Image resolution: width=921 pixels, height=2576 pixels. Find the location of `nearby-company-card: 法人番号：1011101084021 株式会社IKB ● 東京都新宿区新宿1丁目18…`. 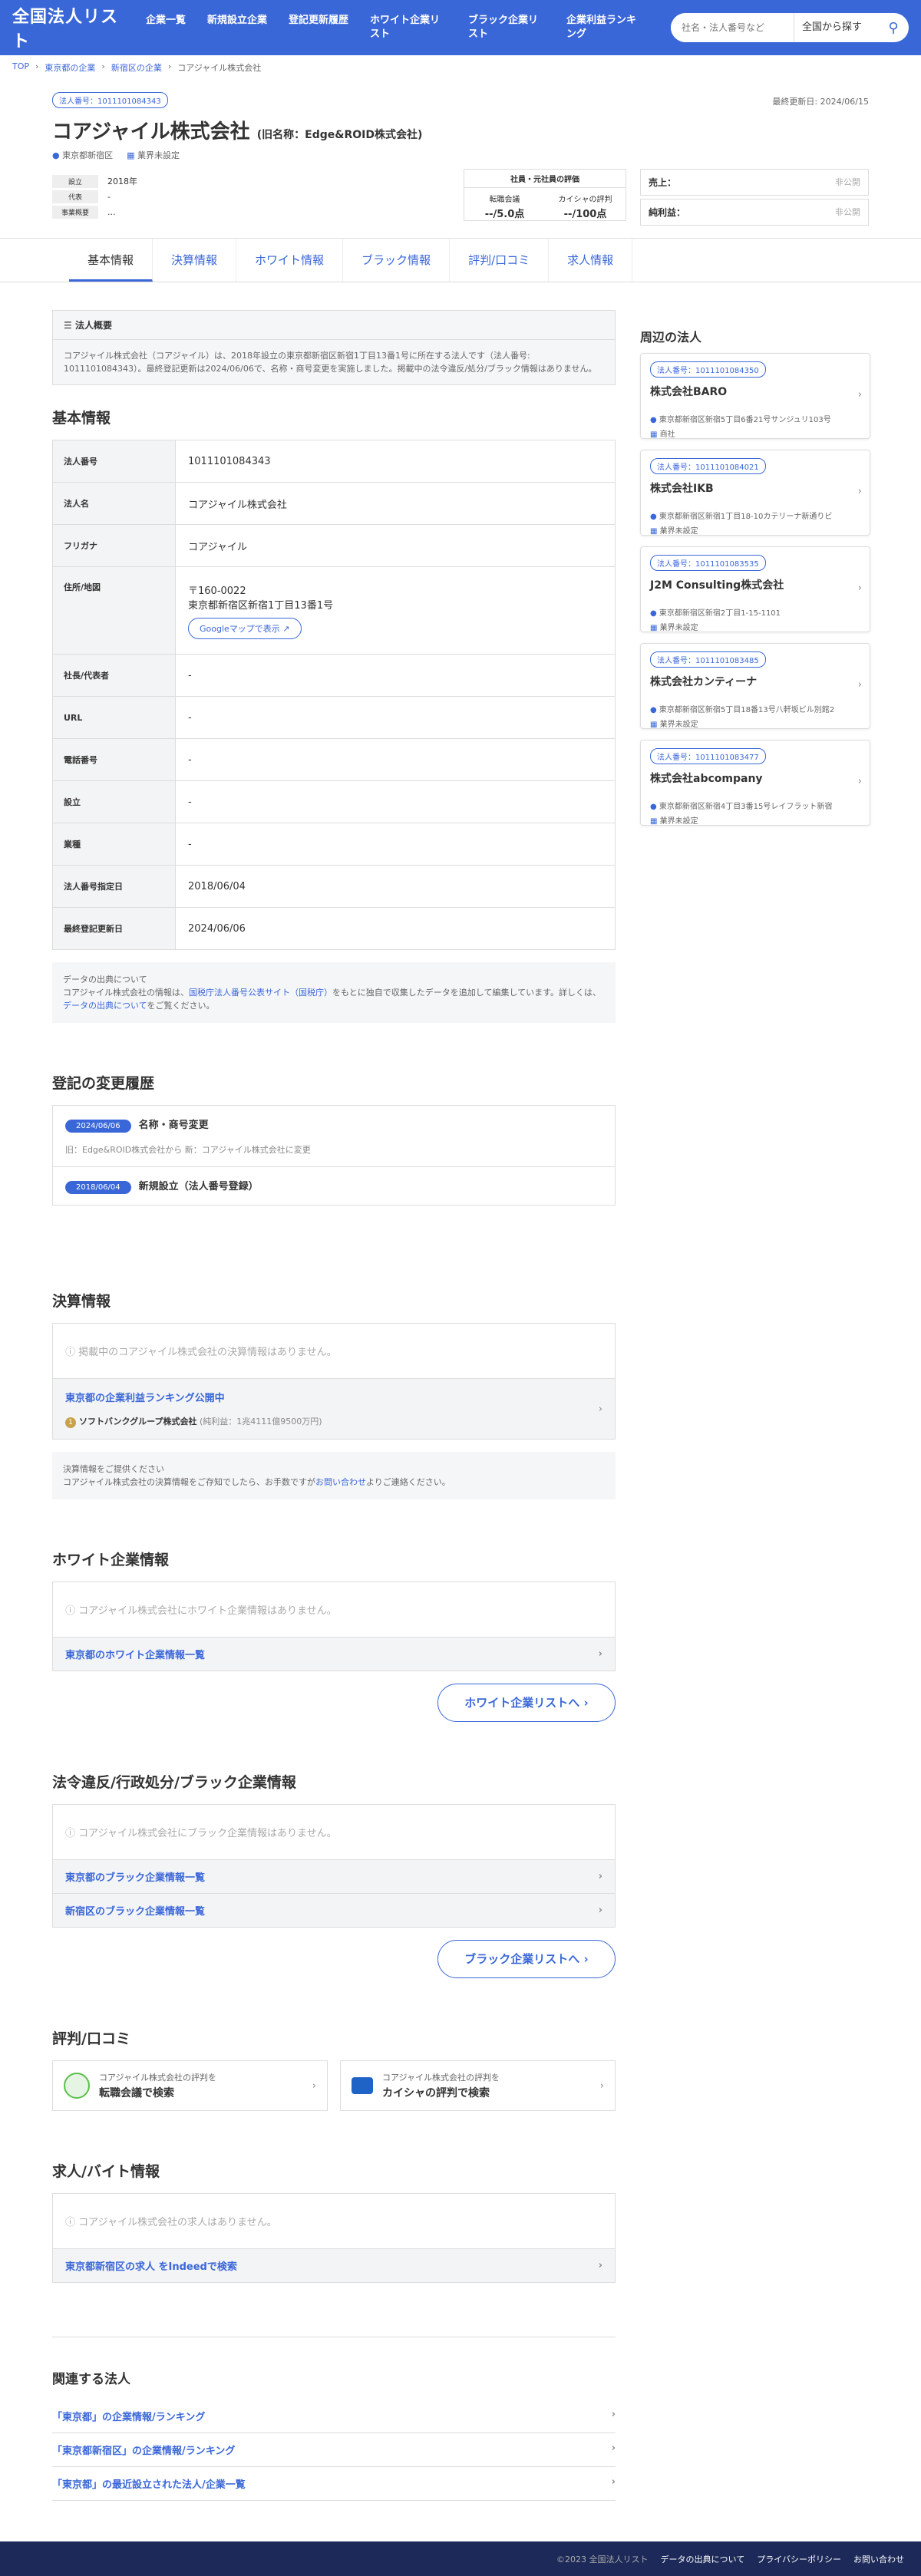

nearby-company-card: 法人番号：1011101084021 株式会社IKB ● 東京都新宿区新宿1丁目18… is located at coordinates (755, 493).